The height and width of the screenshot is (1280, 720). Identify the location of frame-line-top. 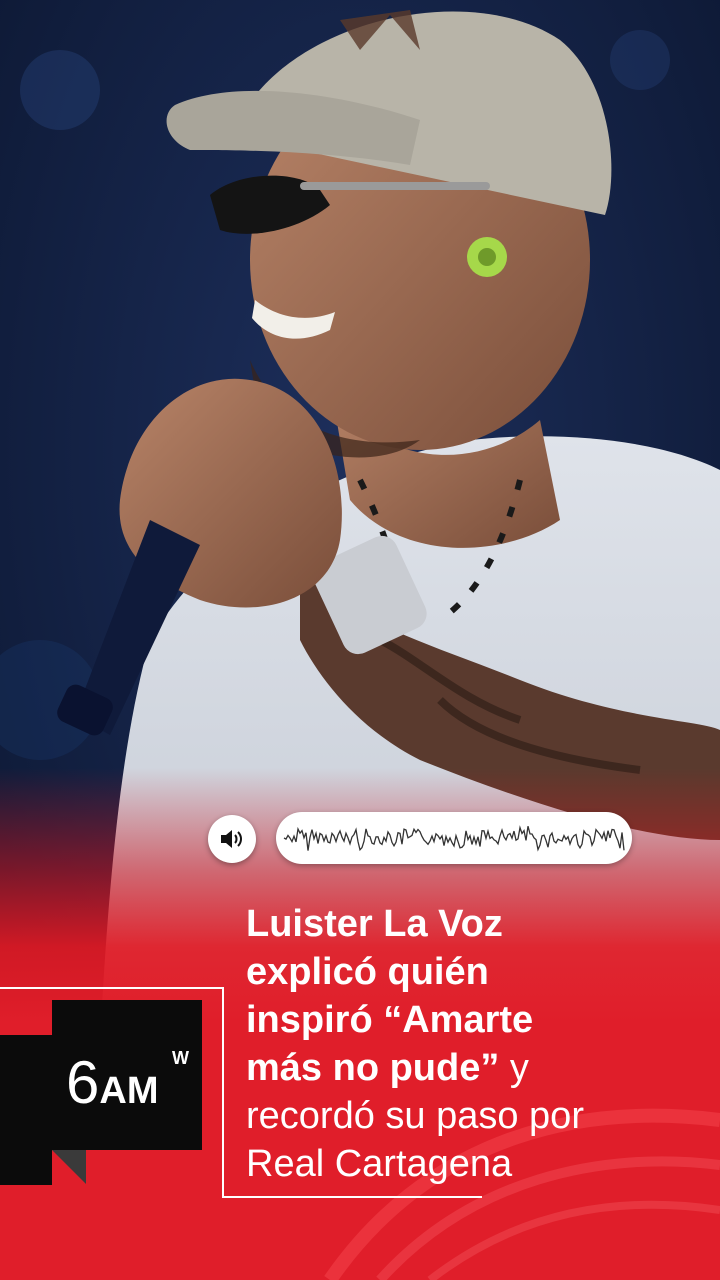
(112, 988).